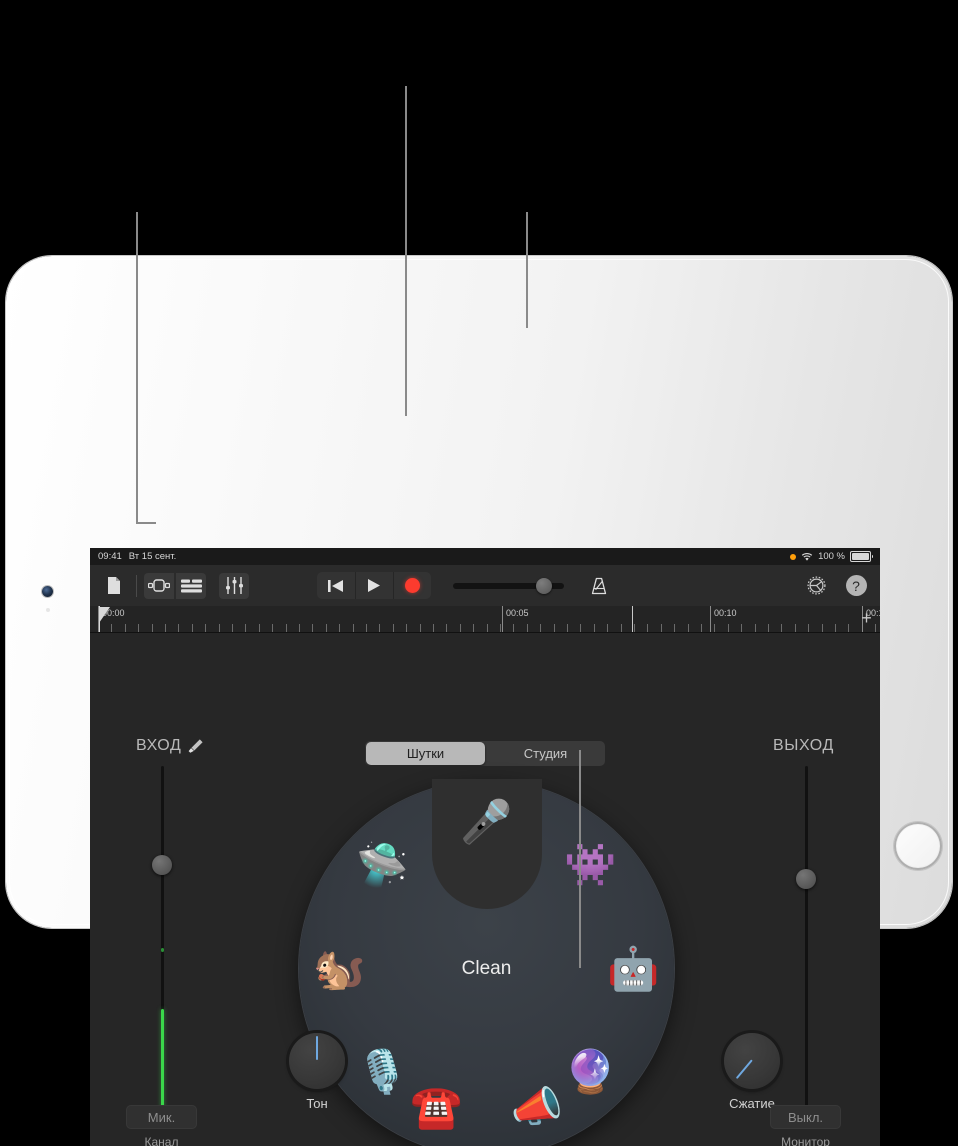 This screenshot has height=1146, width=958. Describe the element at coordinates (152, 556) in the screenshot. I see `status-date: Вт 15 сент.` at that location.